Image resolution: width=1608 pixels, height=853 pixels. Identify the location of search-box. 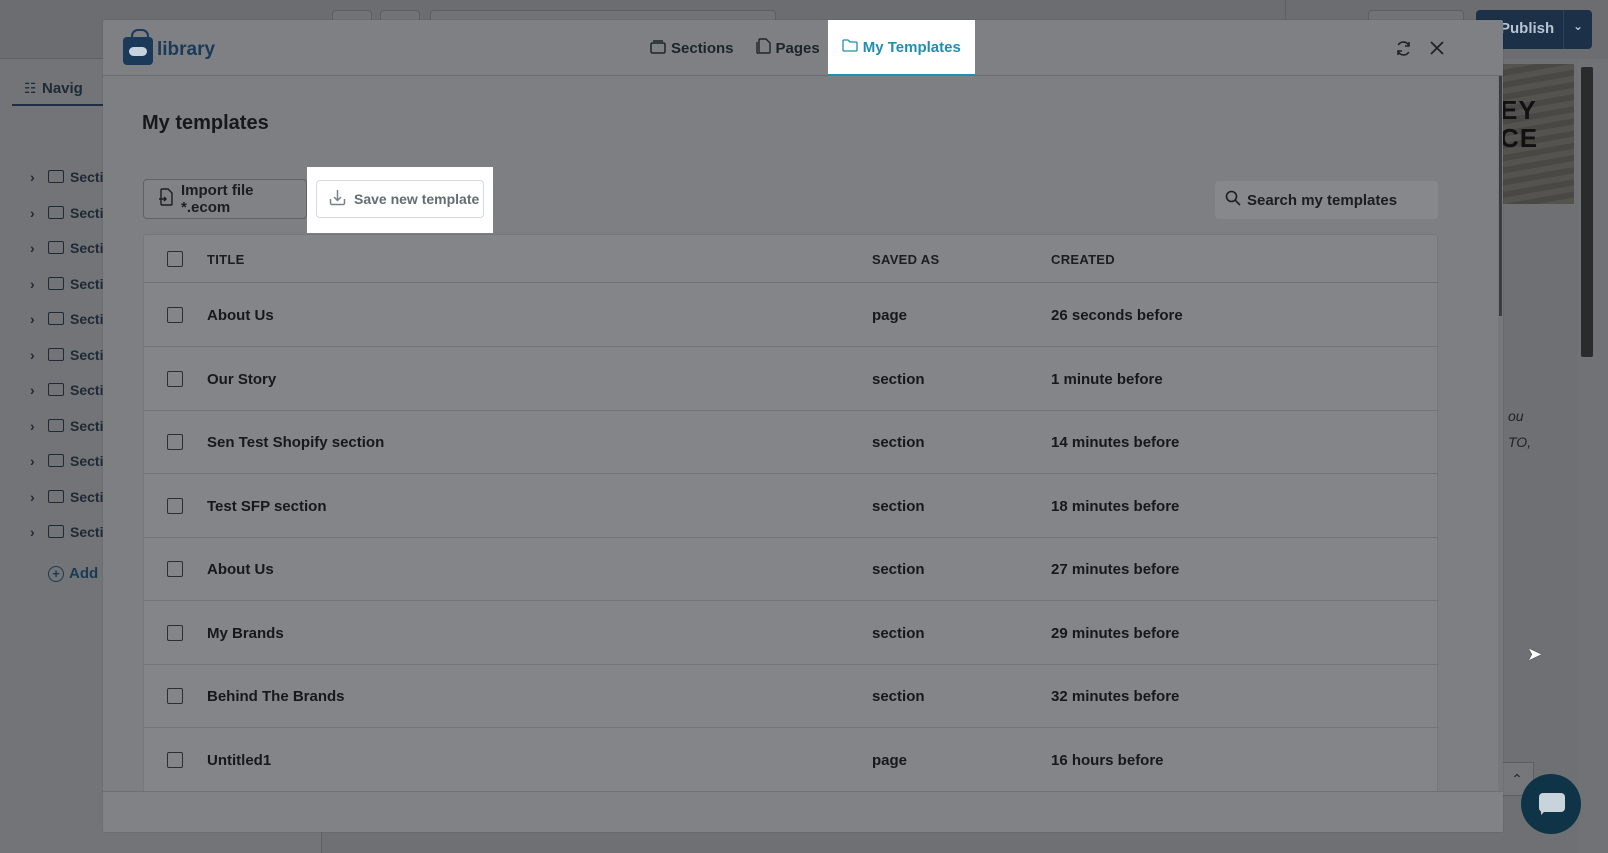
(1326, 200).